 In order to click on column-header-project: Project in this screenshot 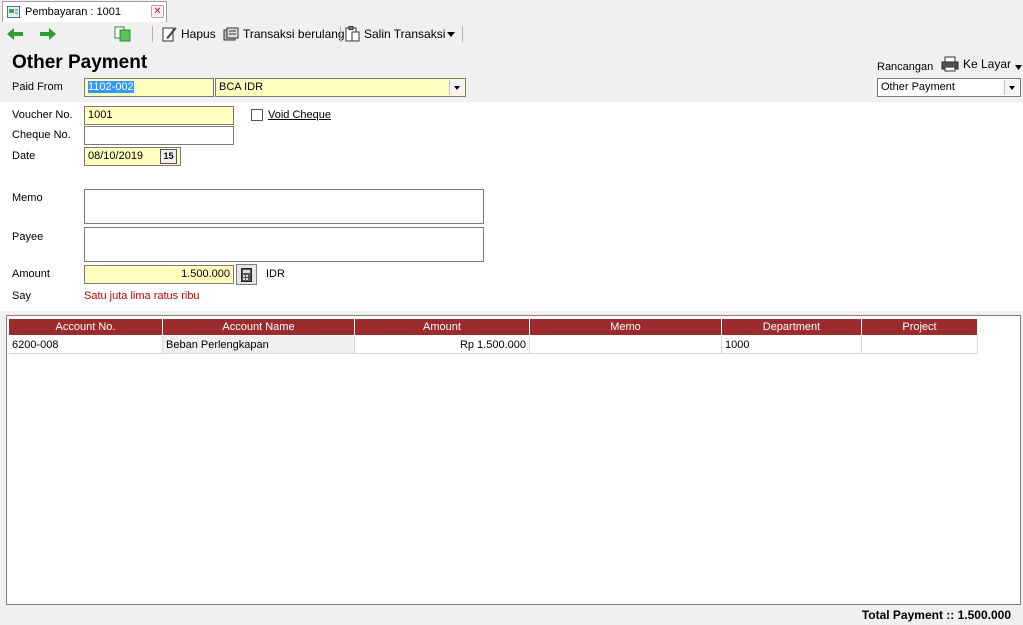, I will do `click(920, 327)`.